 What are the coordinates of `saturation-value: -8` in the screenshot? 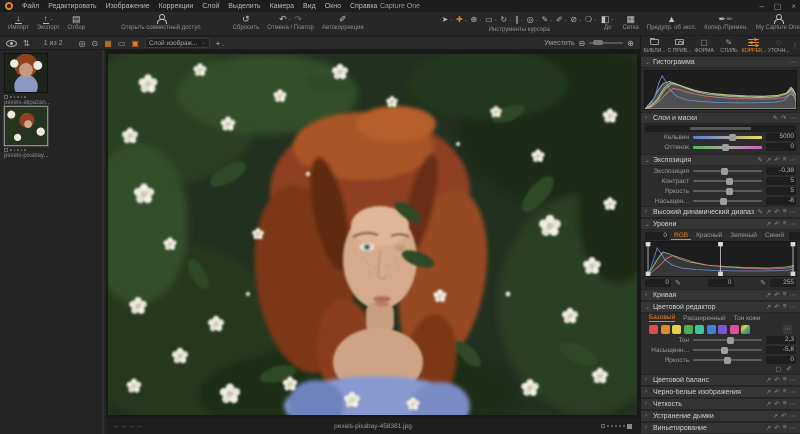 It's located at (781, 201).